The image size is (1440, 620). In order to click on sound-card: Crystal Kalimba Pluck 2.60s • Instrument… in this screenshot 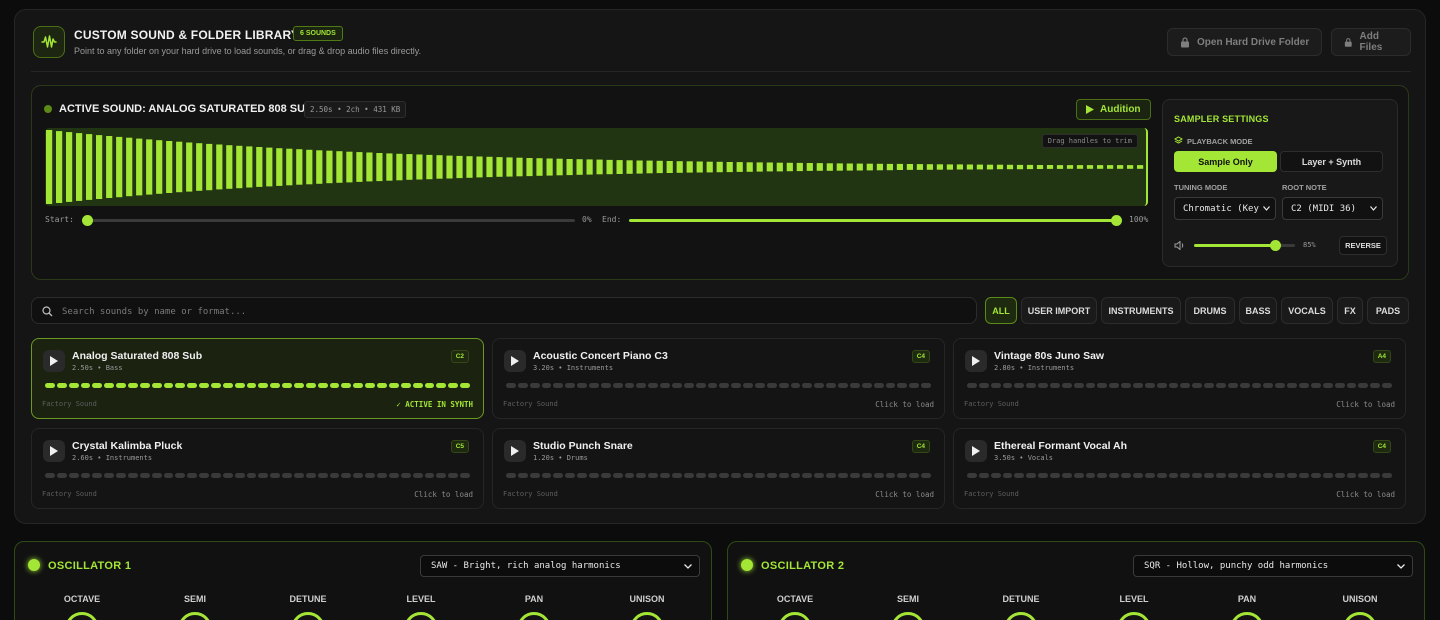, I will do `click(257, 468)`.